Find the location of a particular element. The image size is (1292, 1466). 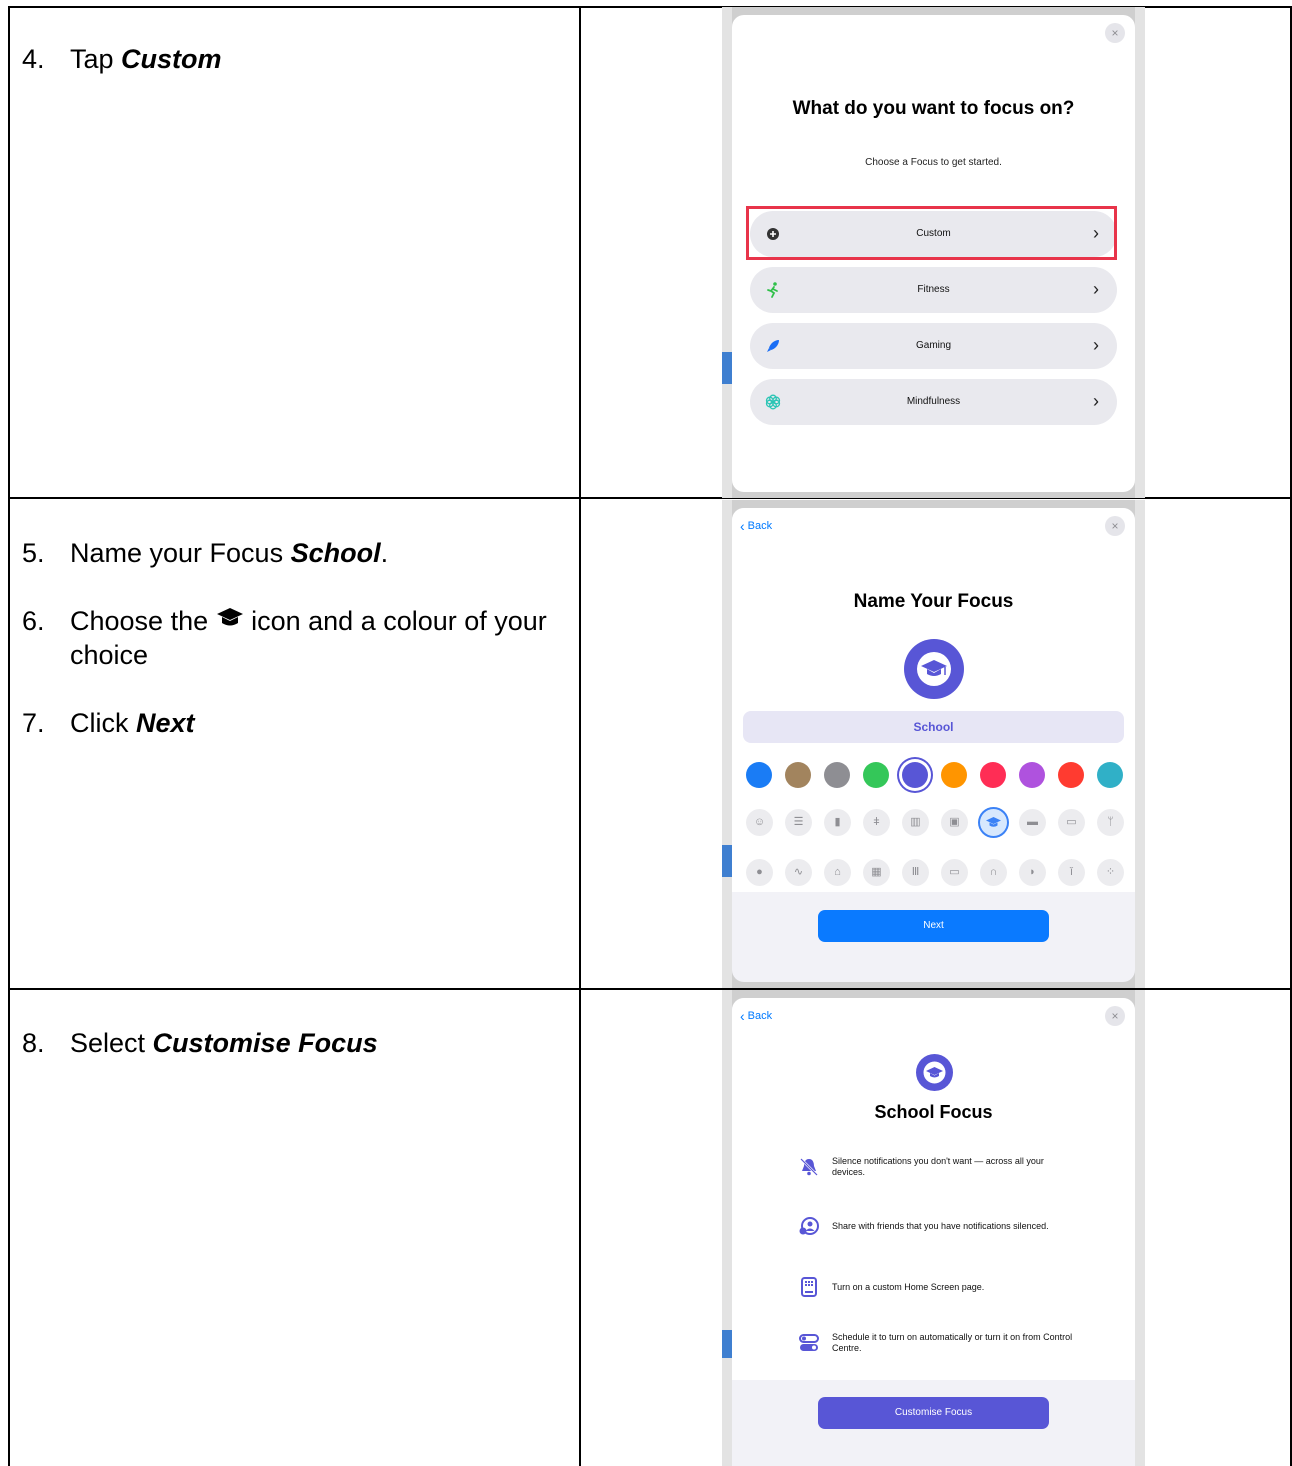

color-swatch-blue is located at coordinates (759, 775).